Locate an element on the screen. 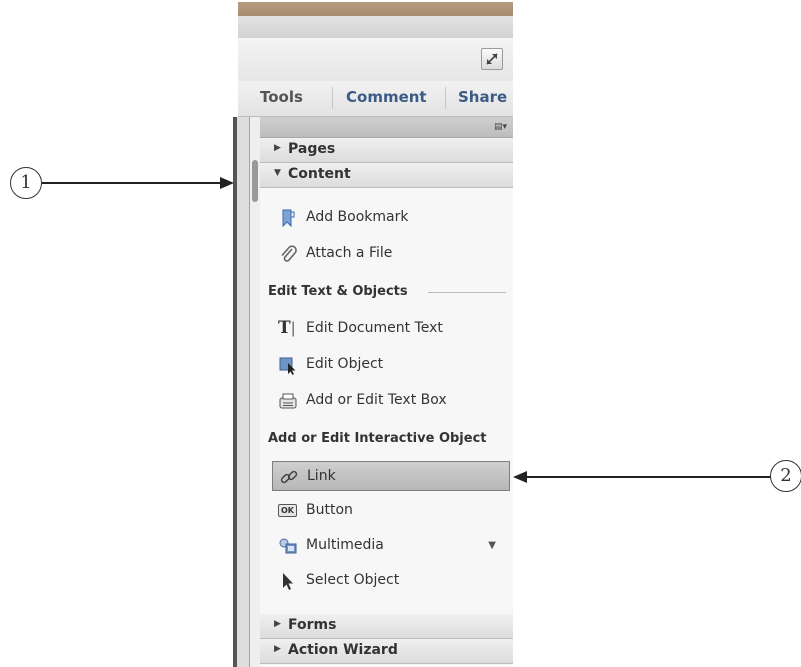 The height and width of the screenshot is (667, 801). section-label: Forms is located at coordinates (312, 625).